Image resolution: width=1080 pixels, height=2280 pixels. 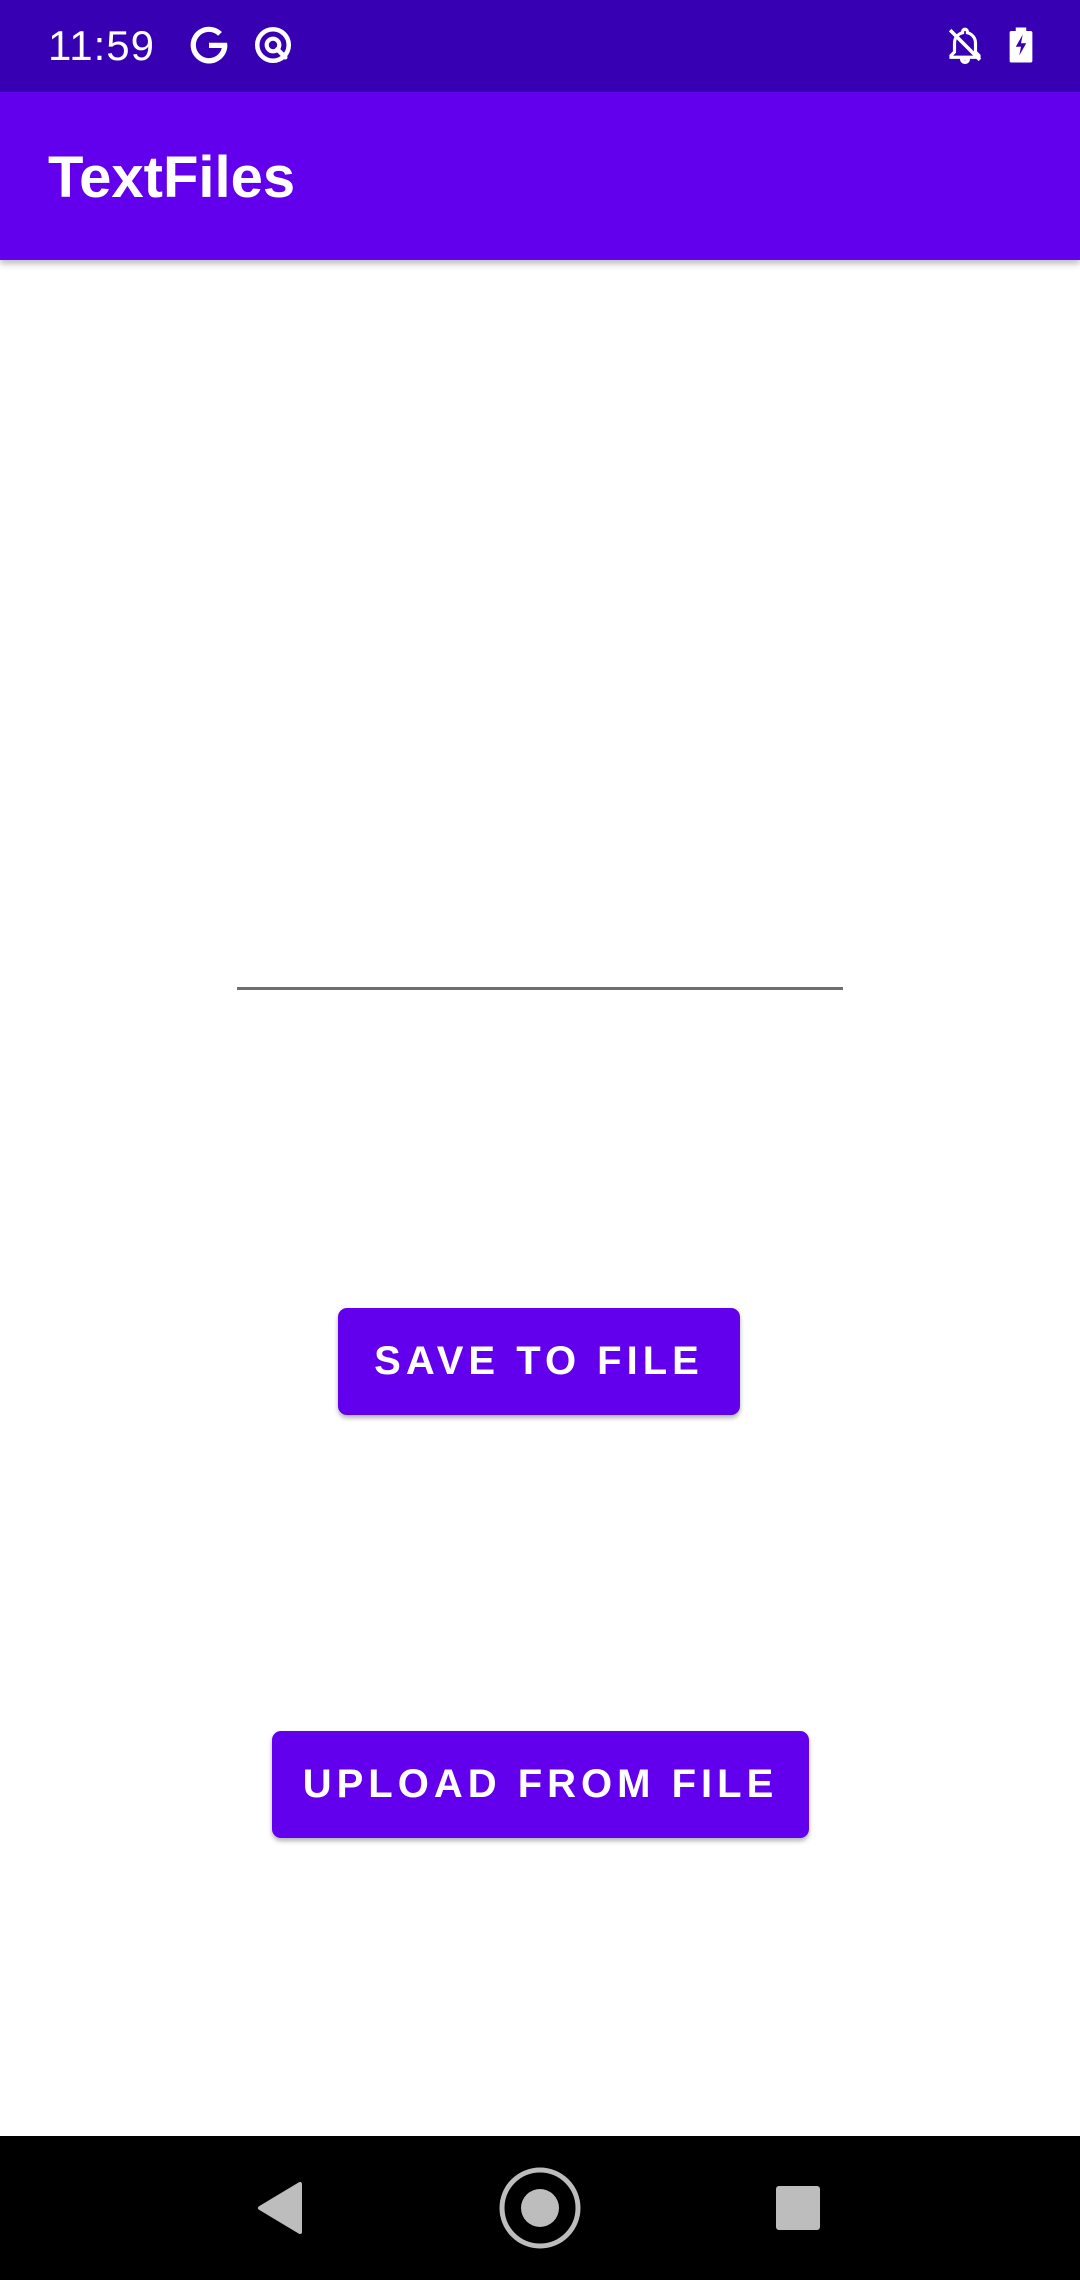 I want to click on text-input, so click(x=540, y=960).